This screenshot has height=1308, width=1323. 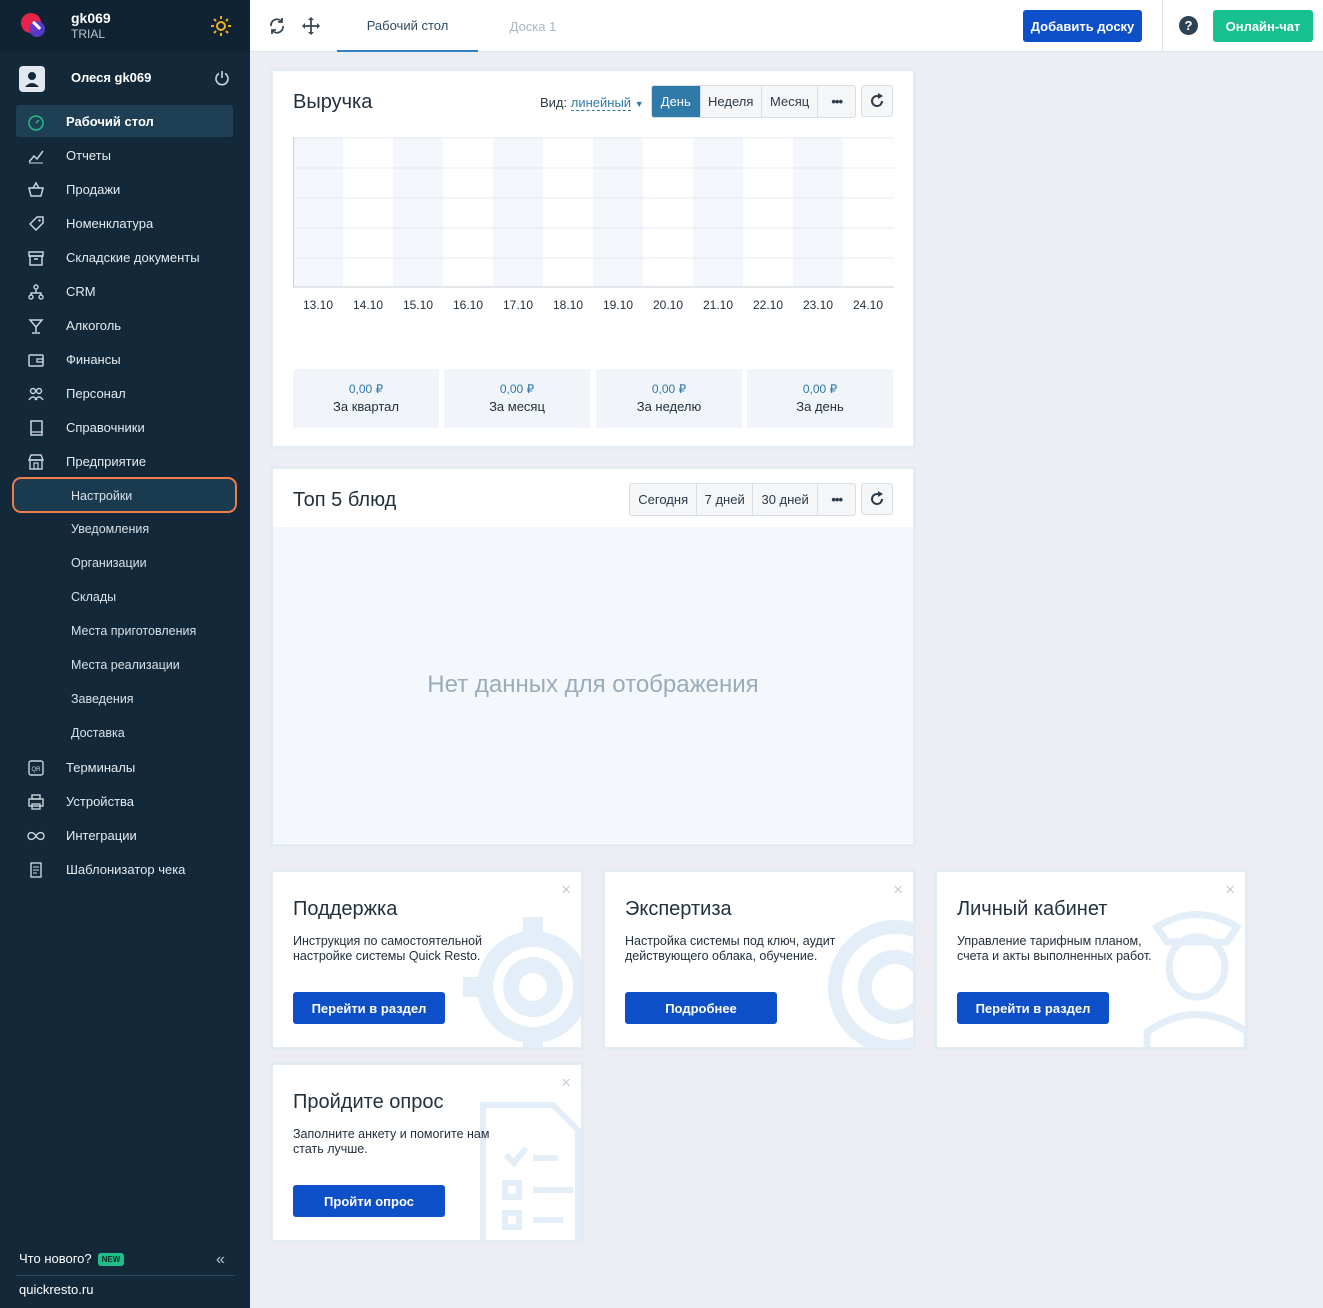 What do you see at coordinates (106, 461) in the screenshot?
I see `sidebar-item-label: Предприятие` at bounding box center [106, 461].